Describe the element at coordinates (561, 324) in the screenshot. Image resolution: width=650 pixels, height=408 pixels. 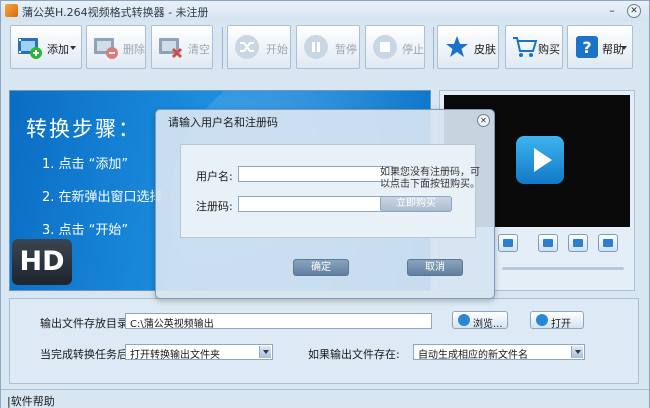
I see `open-label: 打开` at that location.